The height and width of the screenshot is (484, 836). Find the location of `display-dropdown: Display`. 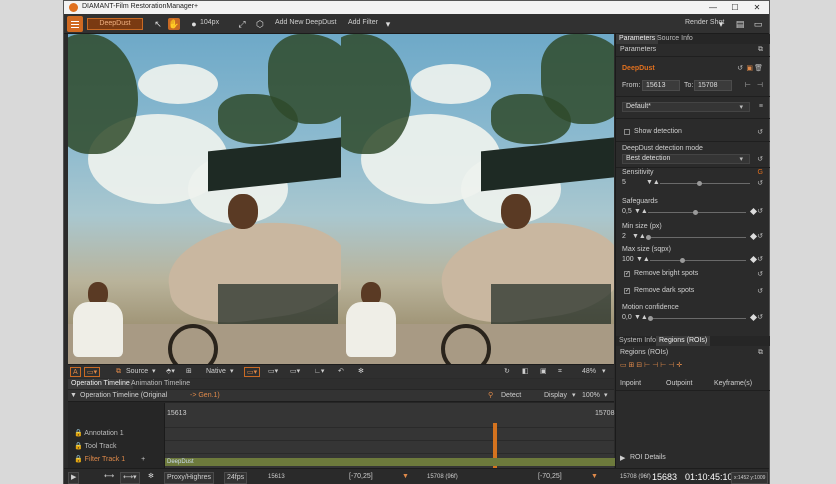

display-dropdown: Display is located at coordinates (555, 396).